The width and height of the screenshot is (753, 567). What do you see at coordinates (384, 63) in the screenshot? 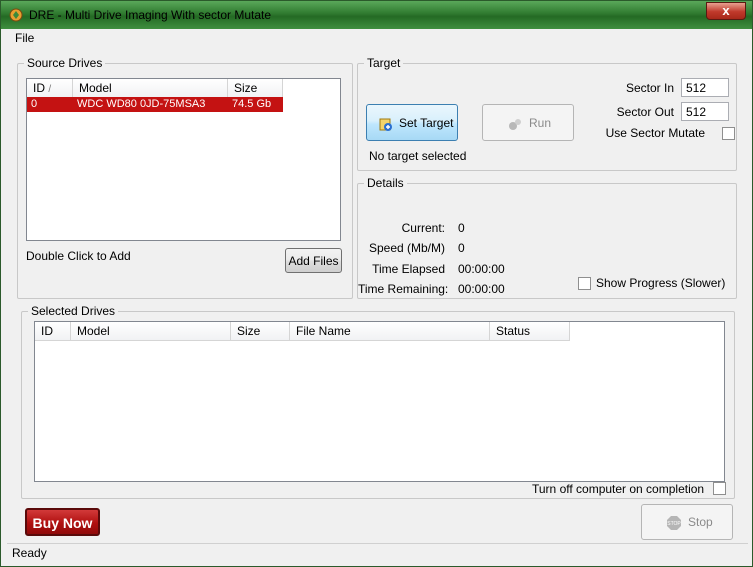
I see `target-label: Target` at bounding box center [384, 63].